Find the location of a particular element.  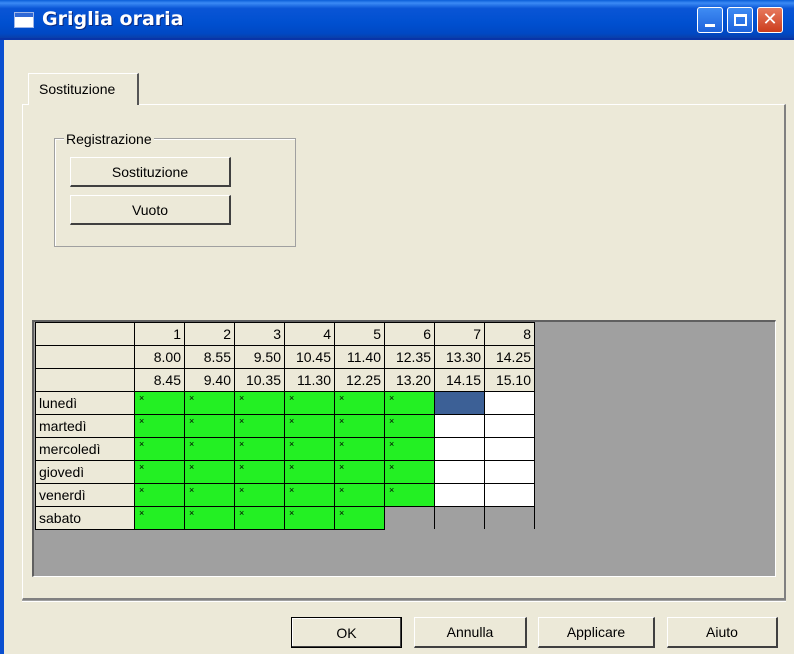

tab-label: Sostituzione is located at coordinates (77, 89).